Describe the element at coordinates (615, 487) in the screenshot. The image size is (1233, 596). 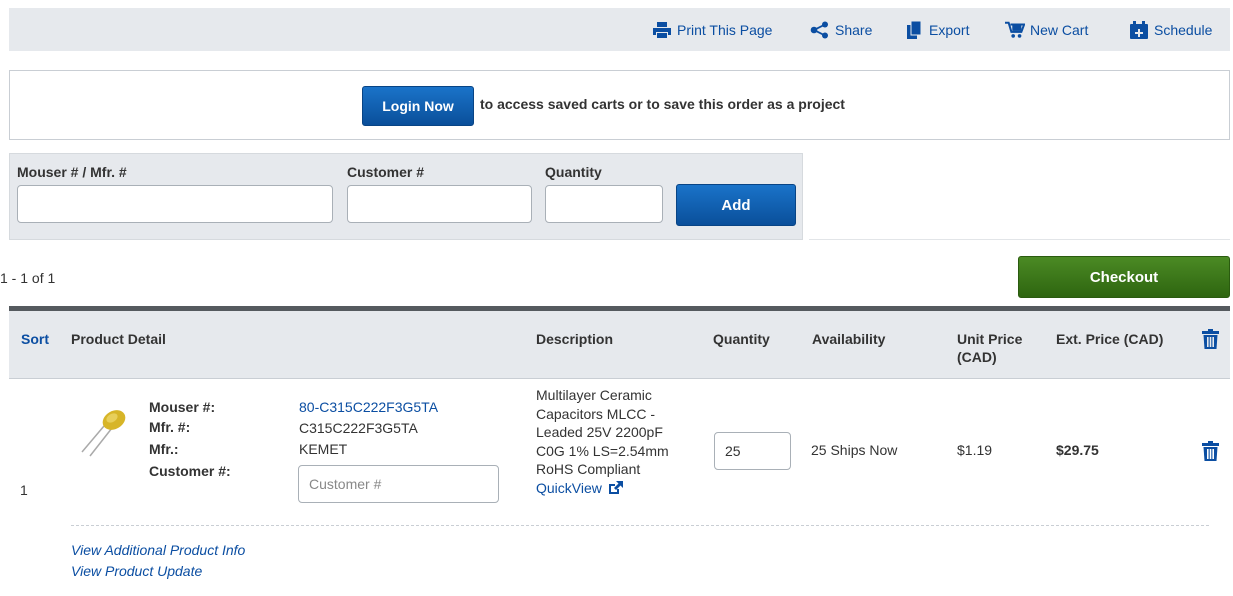
I see `external-link-icon` at that location.